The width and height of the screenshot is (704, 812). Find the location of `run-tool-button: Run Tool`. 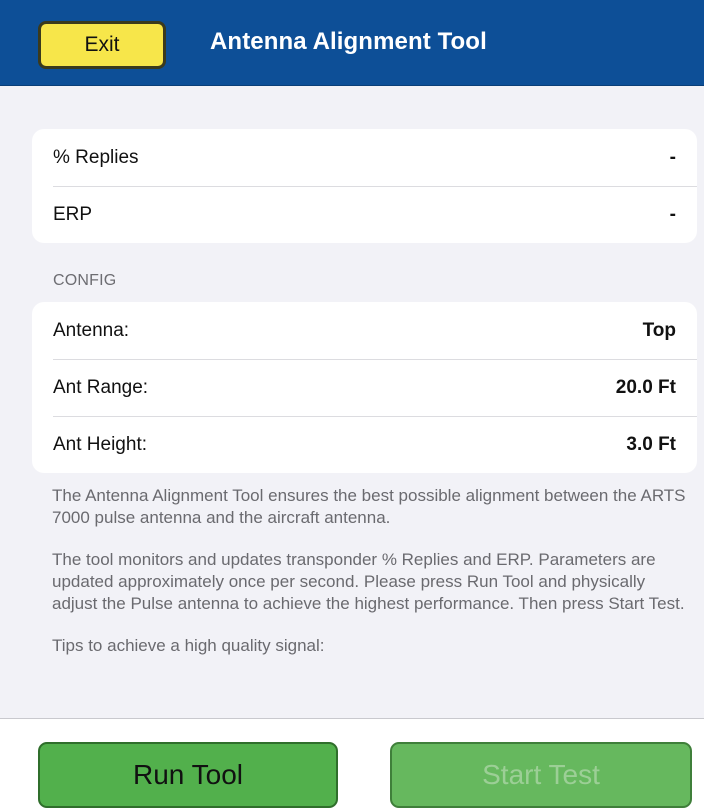

run-tool-button: Run Tool is located at coordinates (188, 775).